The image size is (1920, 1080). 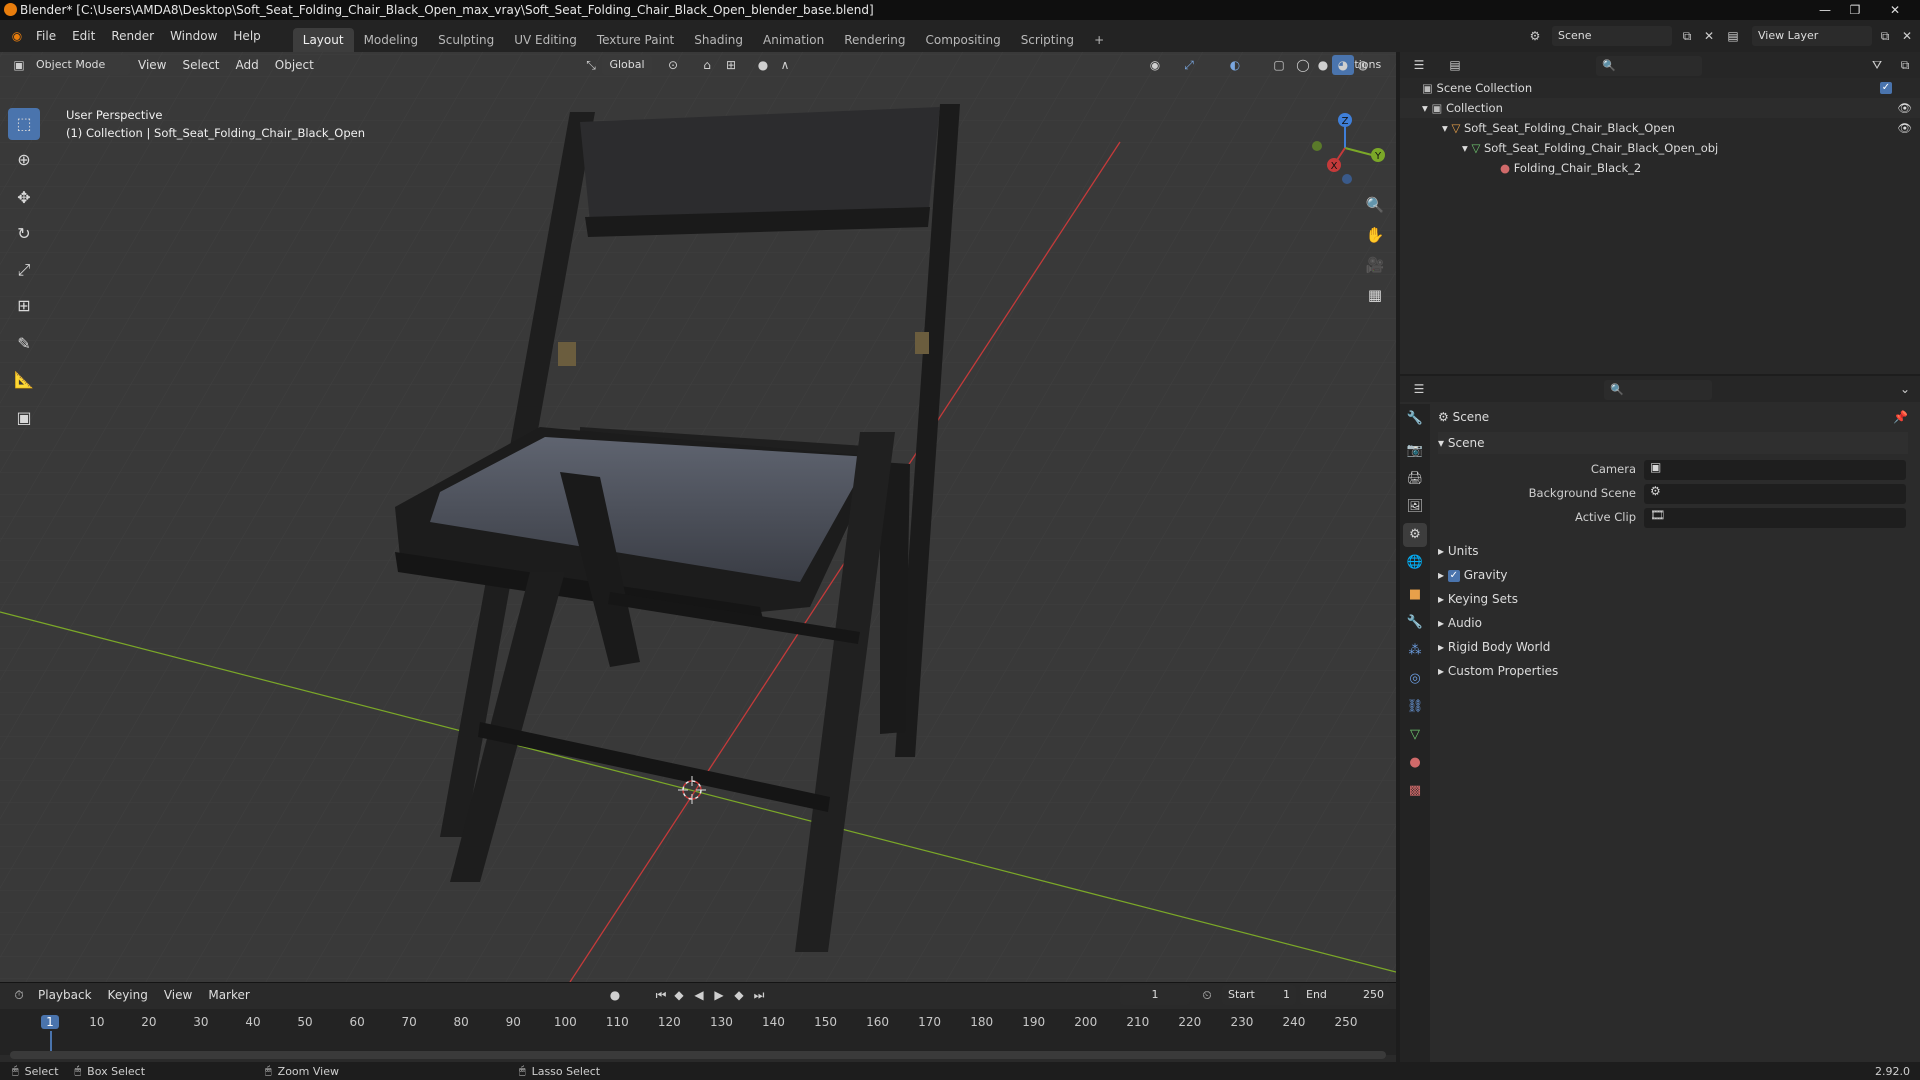 What do you see at coordinates (1905, 389) in the screenshot?
I see `properties-options-icon: ⌄` at bounding box center [1905, 389].